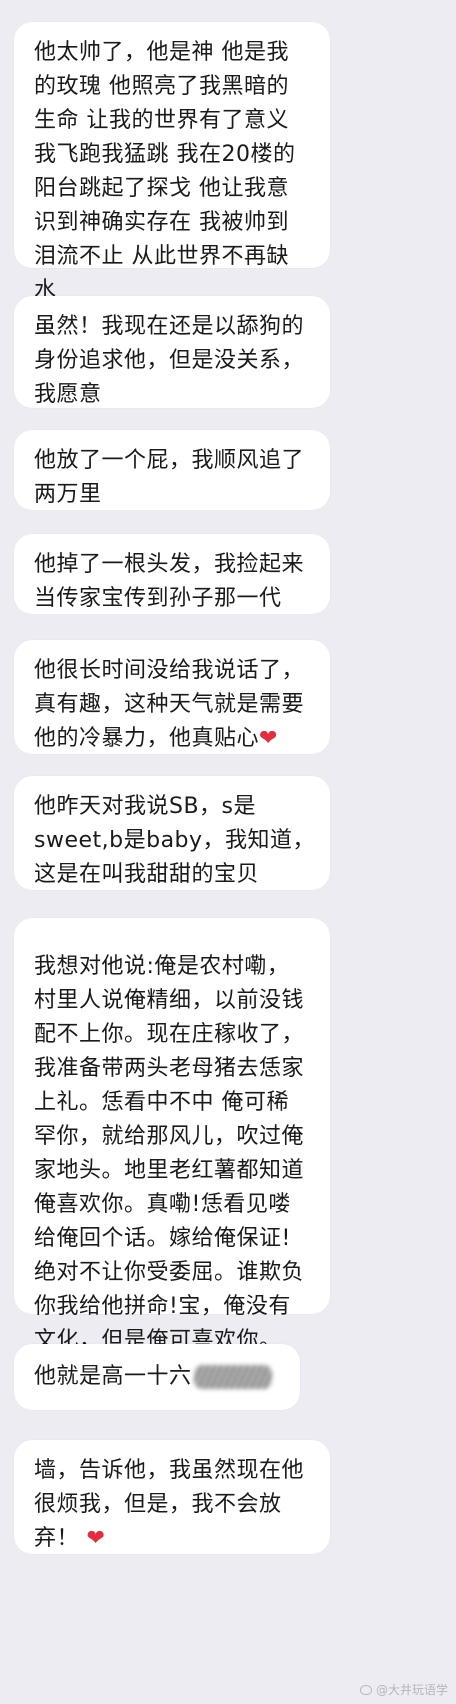 The width and height of the screenshot is (456, 1704). I want to click on message-text: 俺喜欢你。真嘞!恁看见喽, so click(162, 1204).